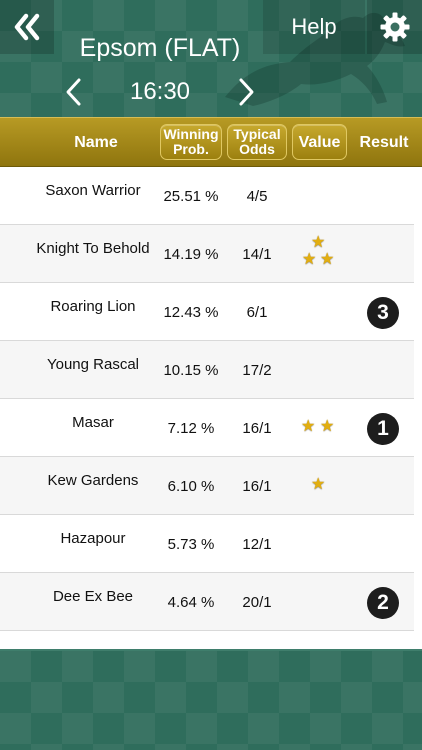  What do you see at coordinates (96, 143) in the screenshot?
I see `column-name-header: Name` at bounding box center [96, 143].